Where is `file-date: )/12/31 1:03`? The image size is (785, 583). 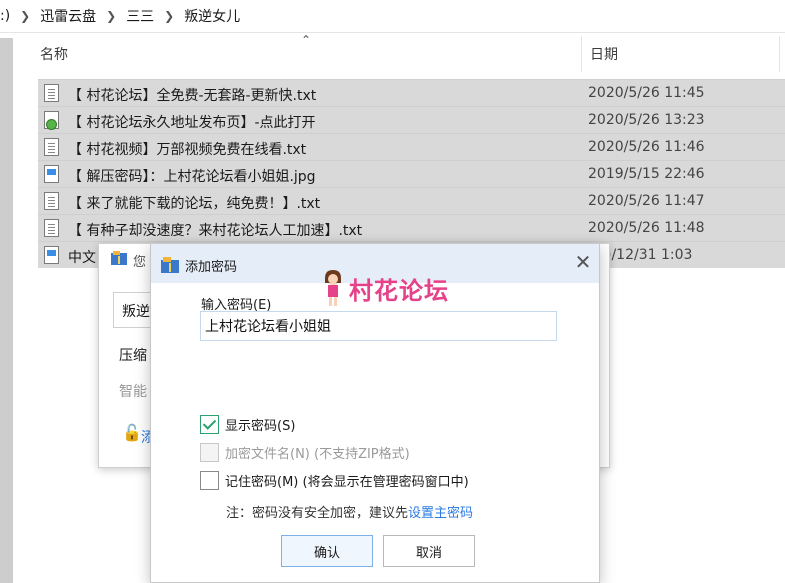
file-date: )/12/31 1:03 is located at coordinates (649, 255).